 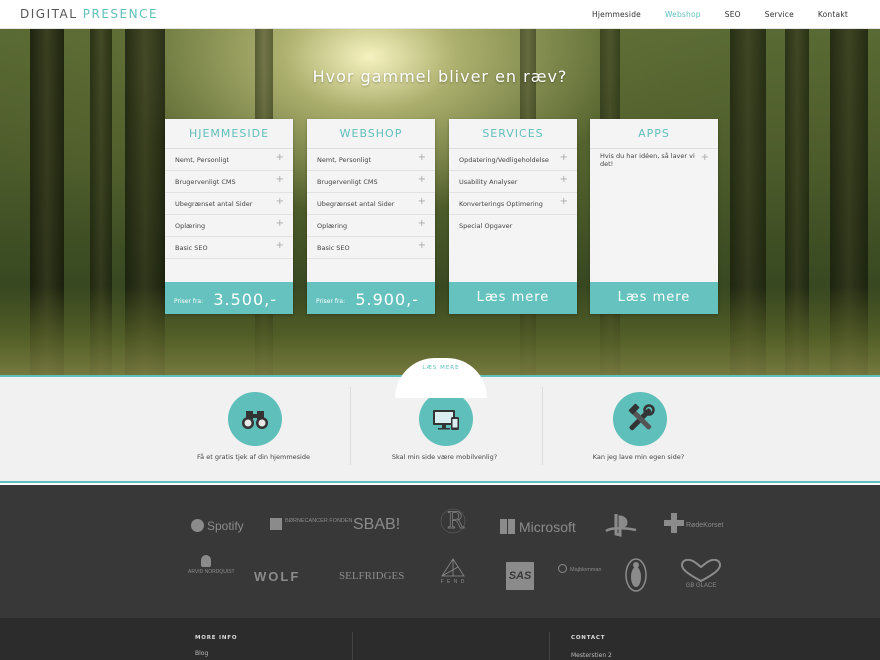 I want to click on nav-kontakt: Kontakt, so click(x=833, y=14).